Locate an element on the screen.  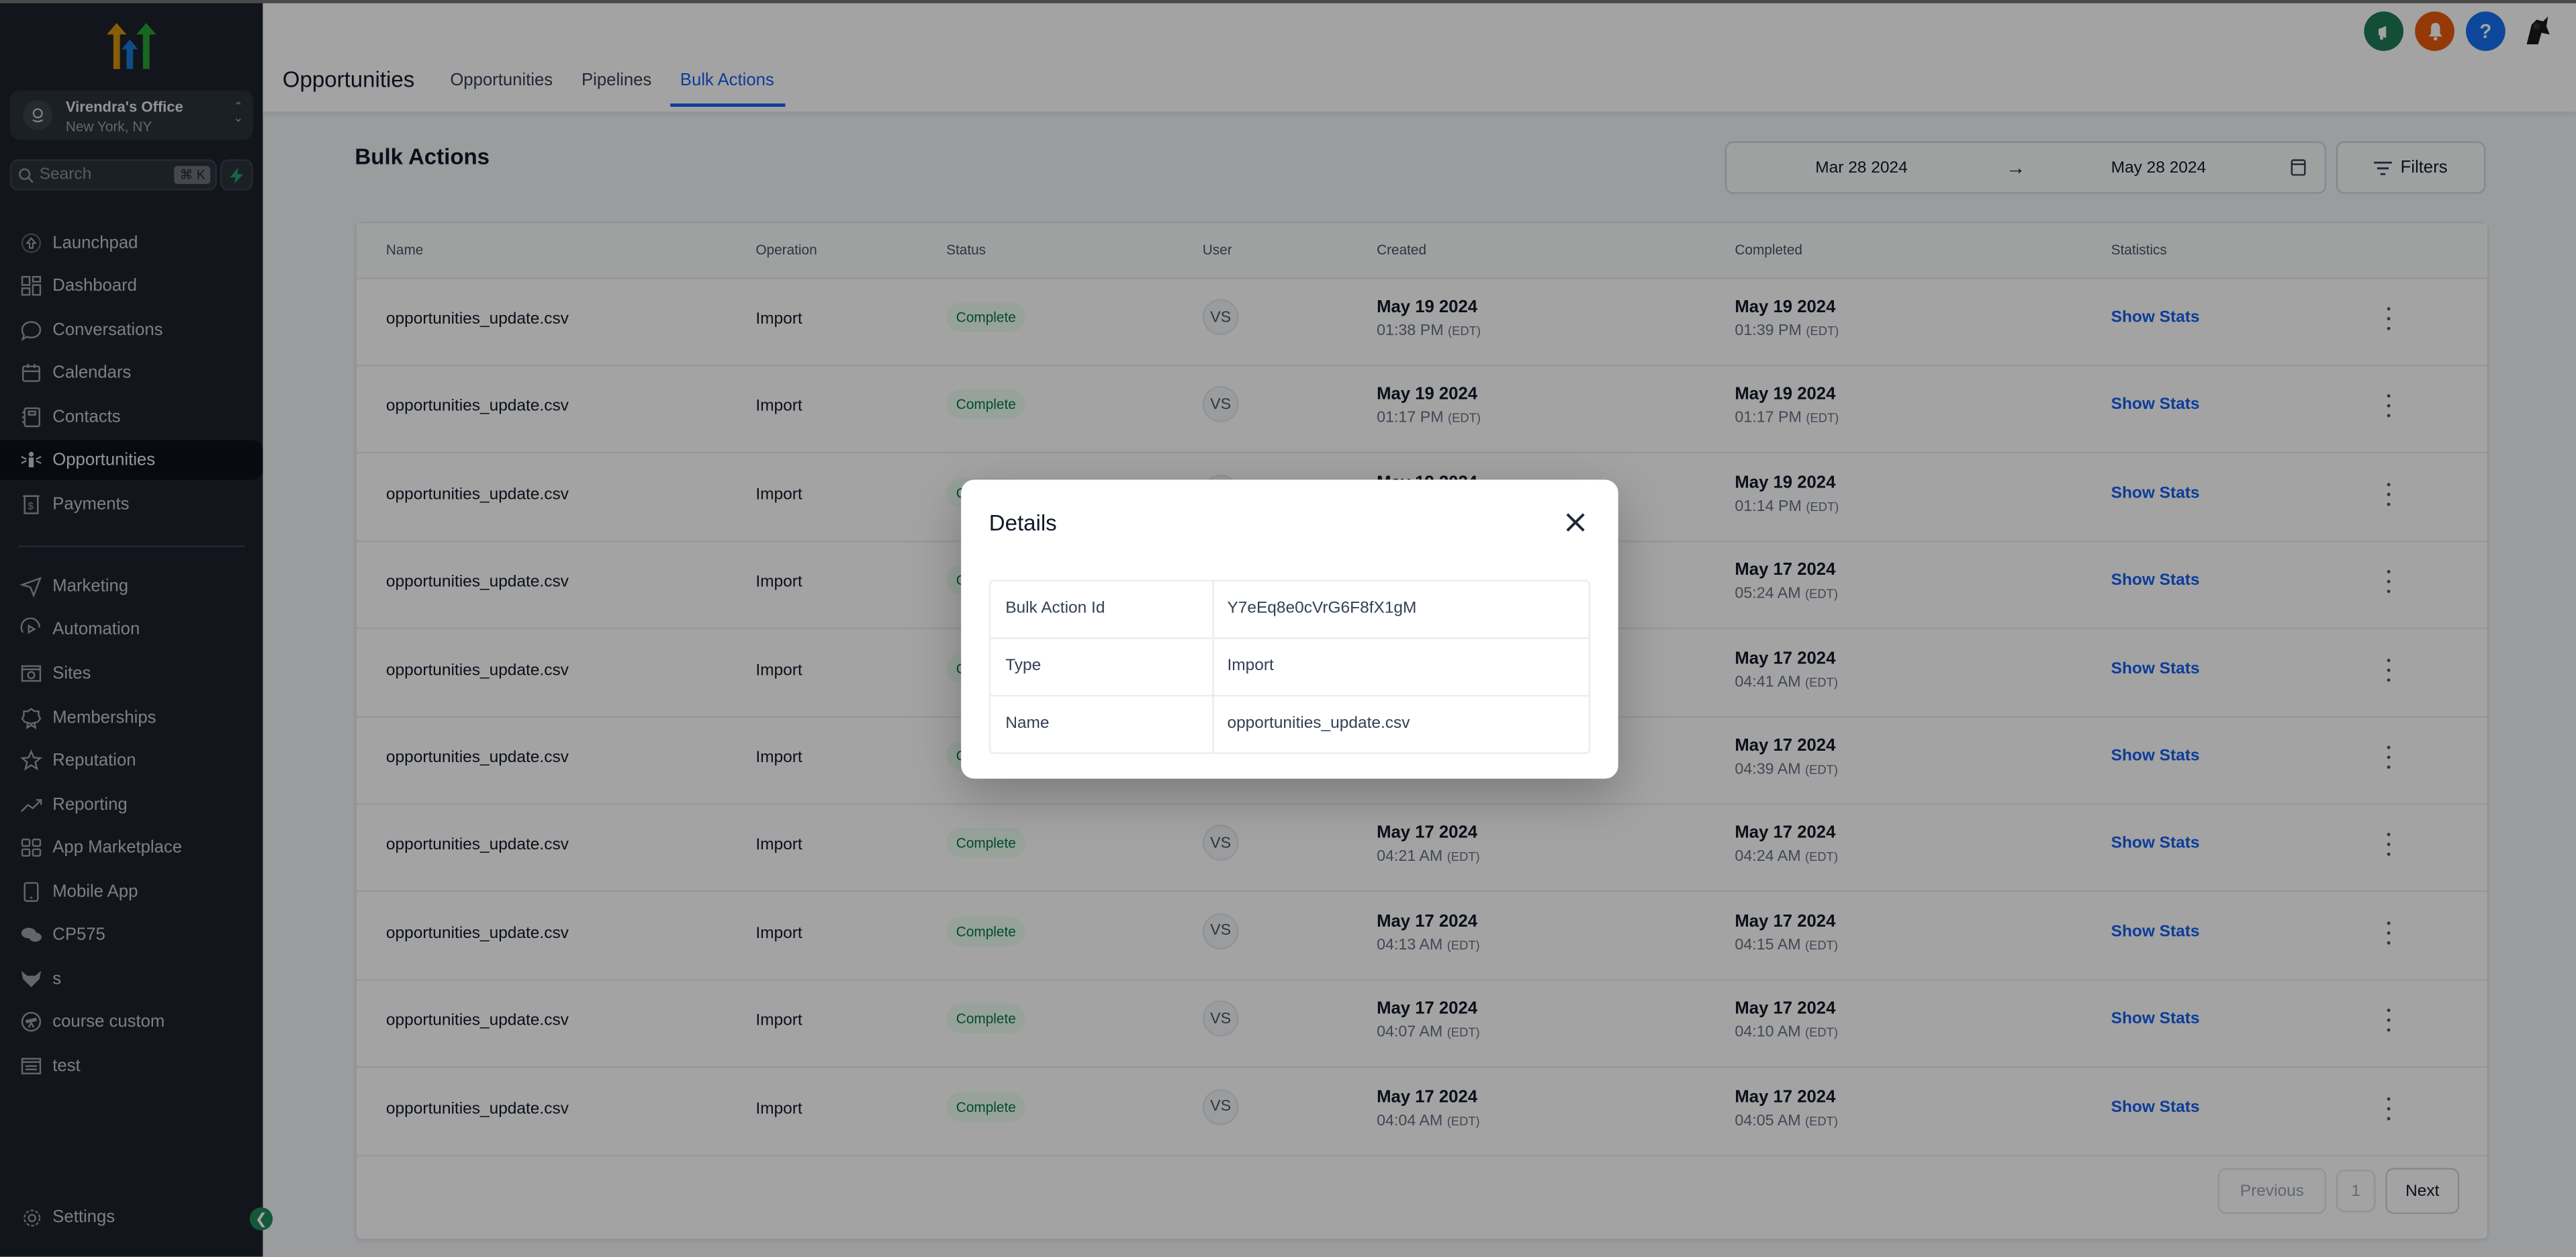
details-row-bulk-action-id: Bulk Action Id Y7eEq8e0cVrG6F8fX1gM is located at coordinates (1290, 610).